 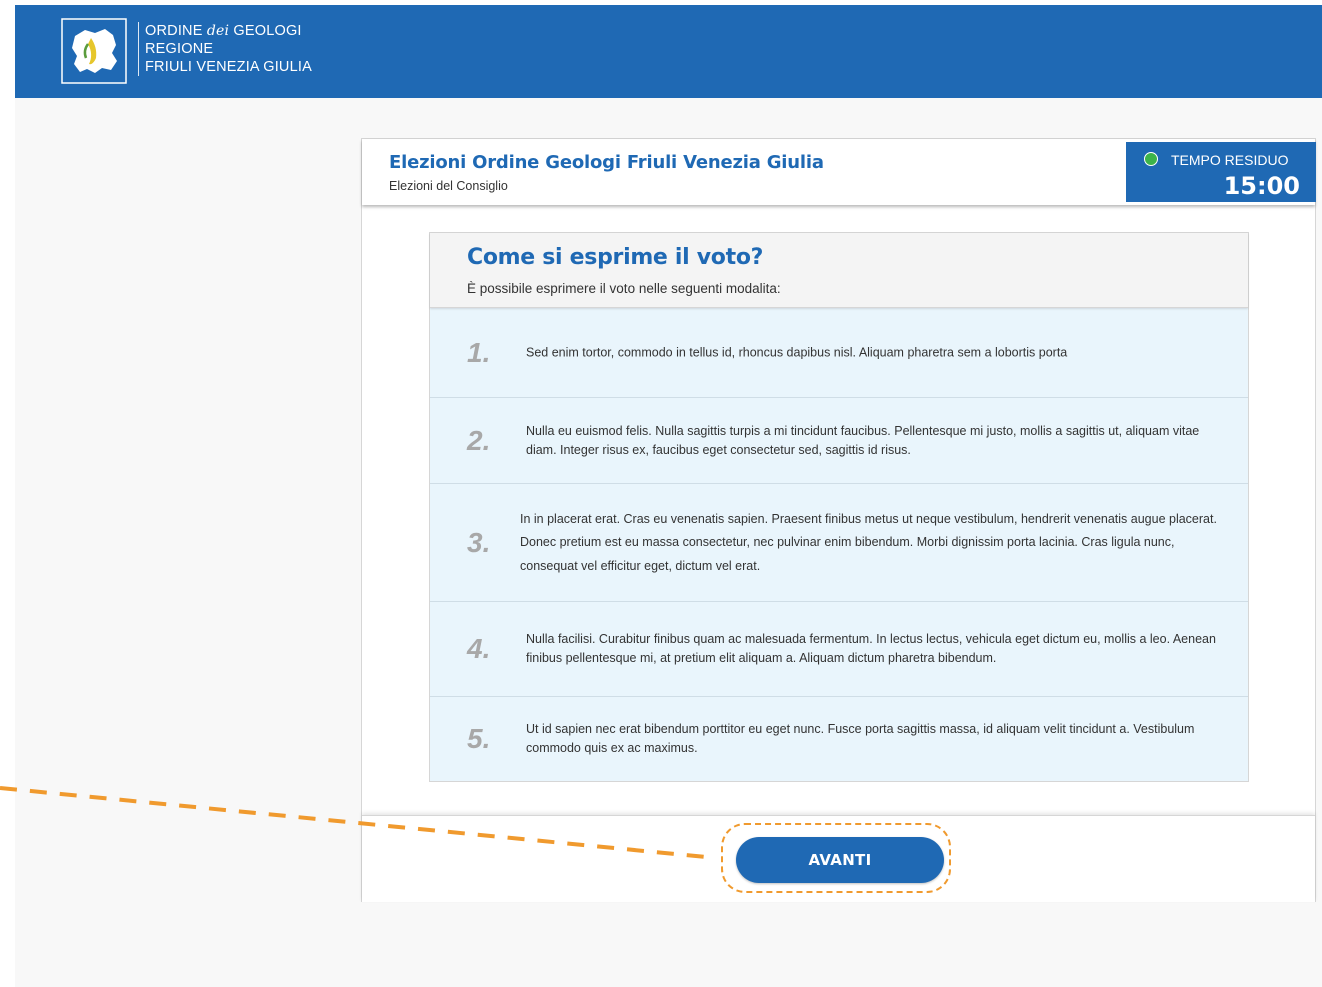 I want to click on election-subtitle: Elezioni del Consiglio, so click(x=448, y=186).